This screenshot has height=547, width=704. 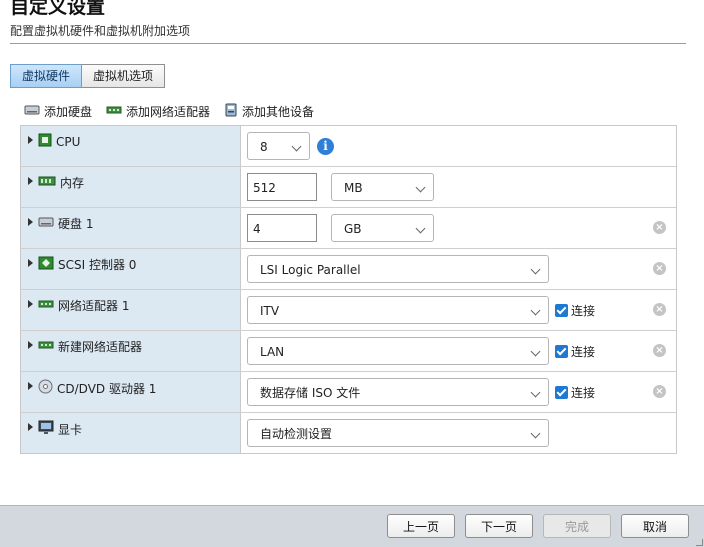 I want to click on tab-bar: 虚拟硬件 虚拟机选项, so click(x=88, y=76).